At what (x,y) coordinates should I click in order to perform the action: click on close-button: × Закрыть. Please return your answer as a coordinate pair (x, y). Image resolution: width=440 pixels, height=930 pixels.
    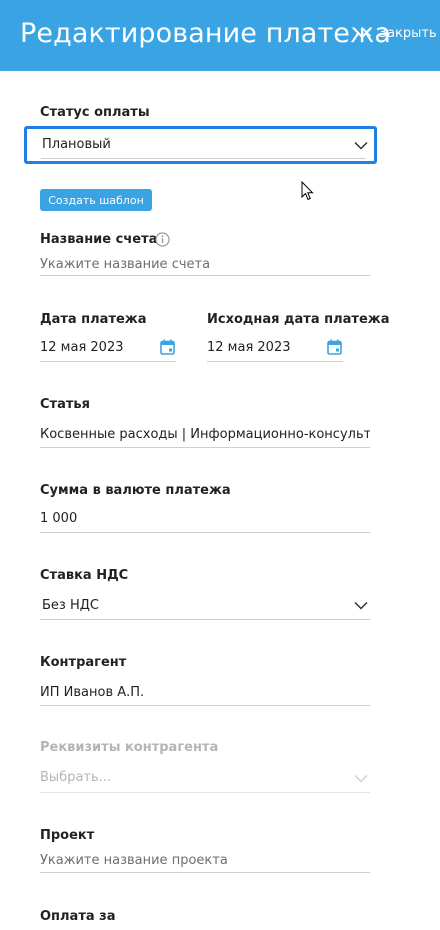
    Looking at the image, I should click on (399, 33).